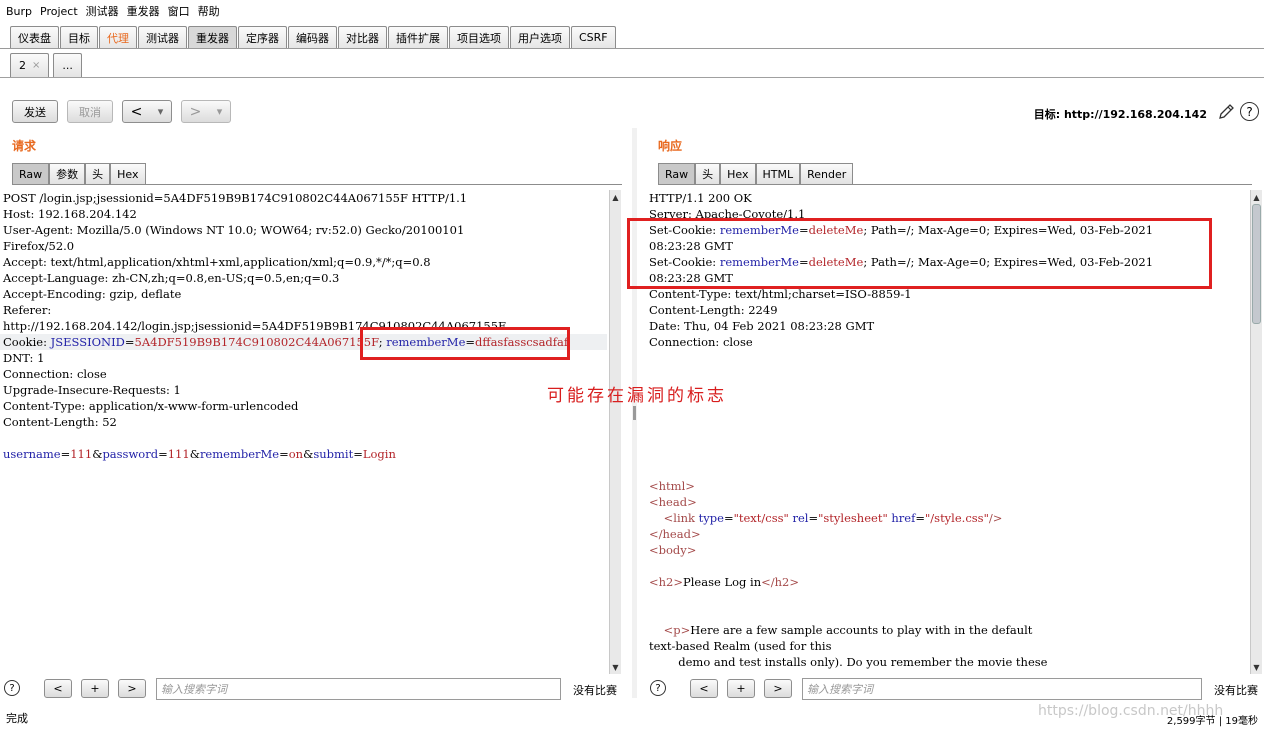  What do you see at coordinates (479, 37) in the screenshot?
I see `tab-project-options: 项目选项` at bounding box center [479, 37].